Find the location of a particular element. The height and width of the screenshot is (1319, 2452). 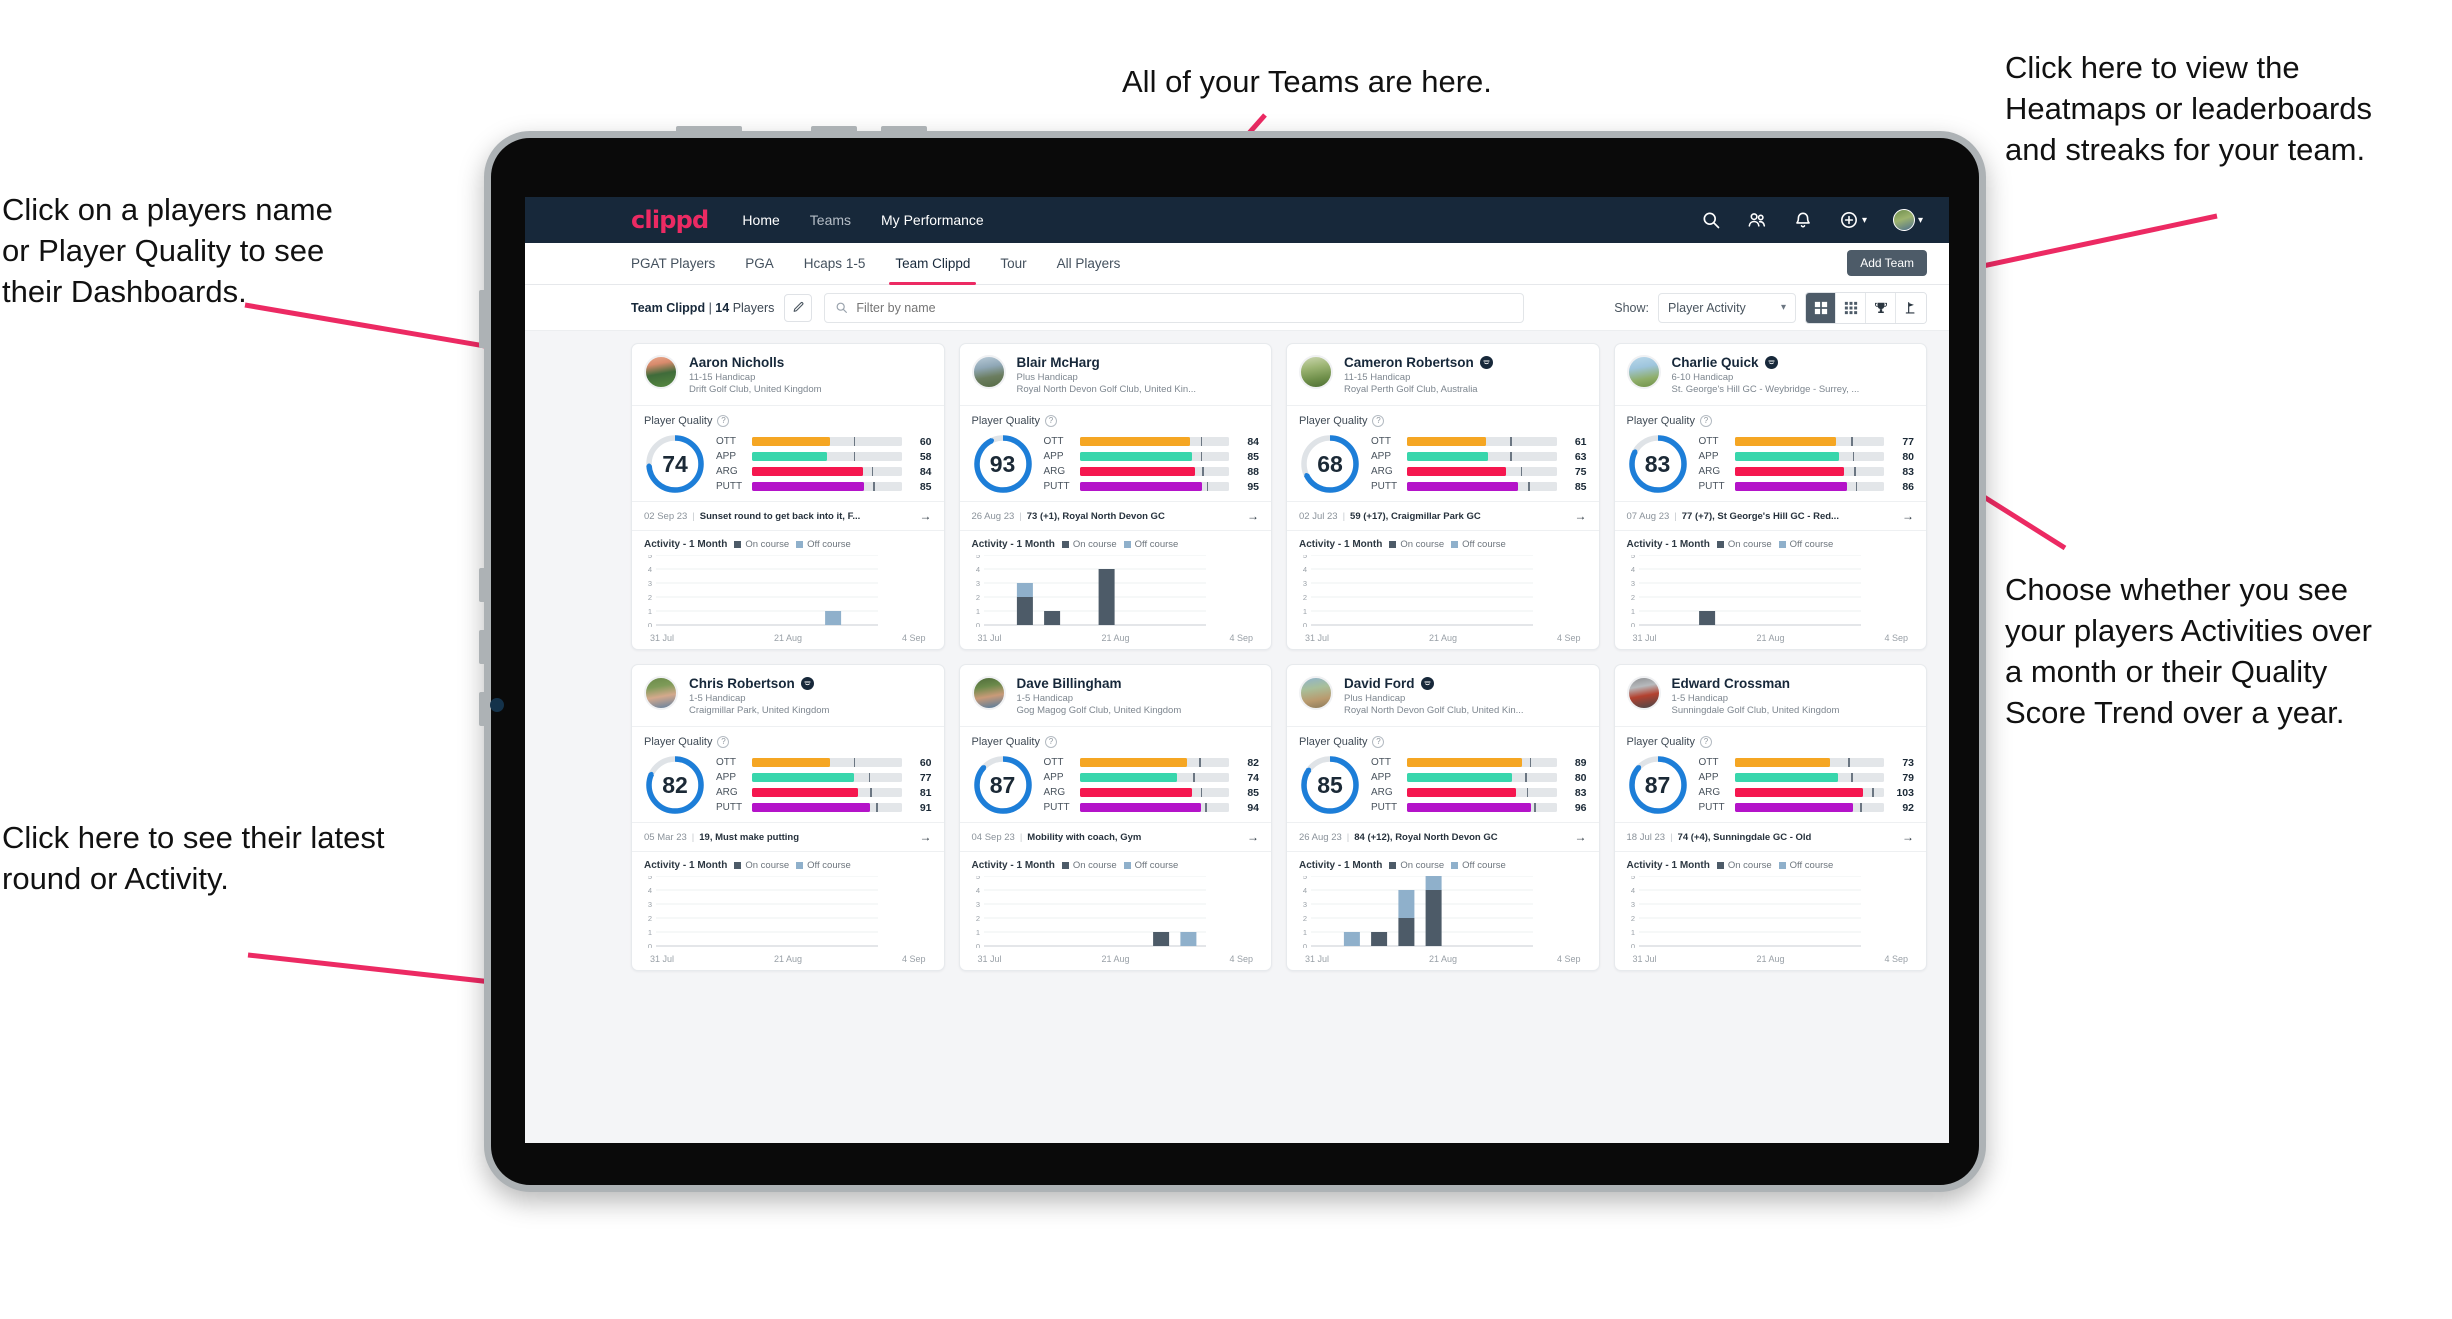

metric-label: APP is located at coordinates (1381, 456).